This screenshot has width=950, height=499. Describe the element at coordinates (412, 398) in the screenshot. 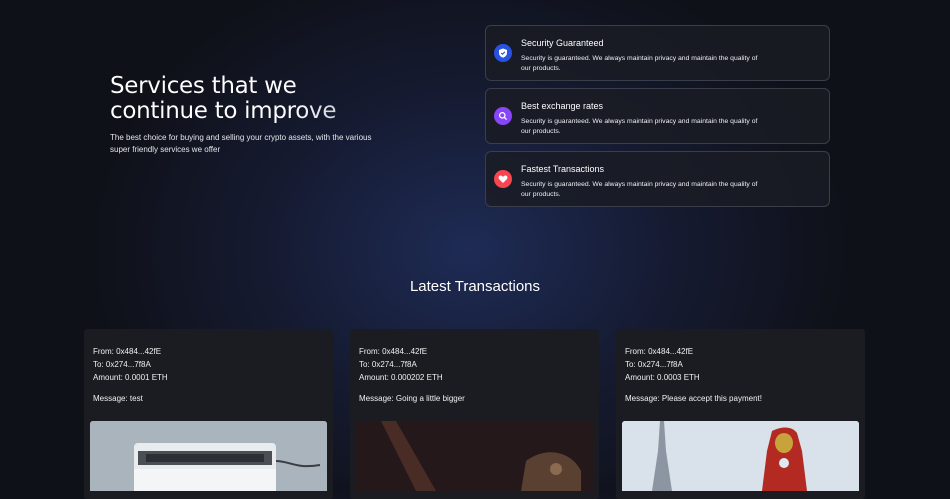

I see `transaction-message: Message: Going a little bigger` at that location.